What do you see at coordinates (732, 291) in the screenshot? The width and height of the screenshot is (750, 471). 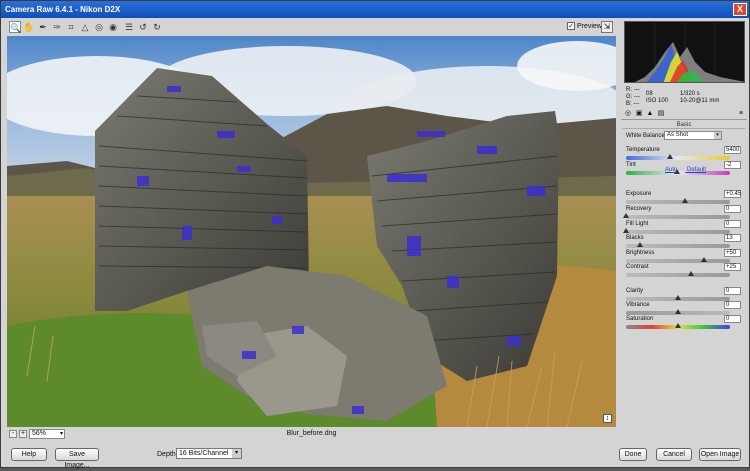 I see `clarity-value-field: 0` at bounding box center [732, 291].